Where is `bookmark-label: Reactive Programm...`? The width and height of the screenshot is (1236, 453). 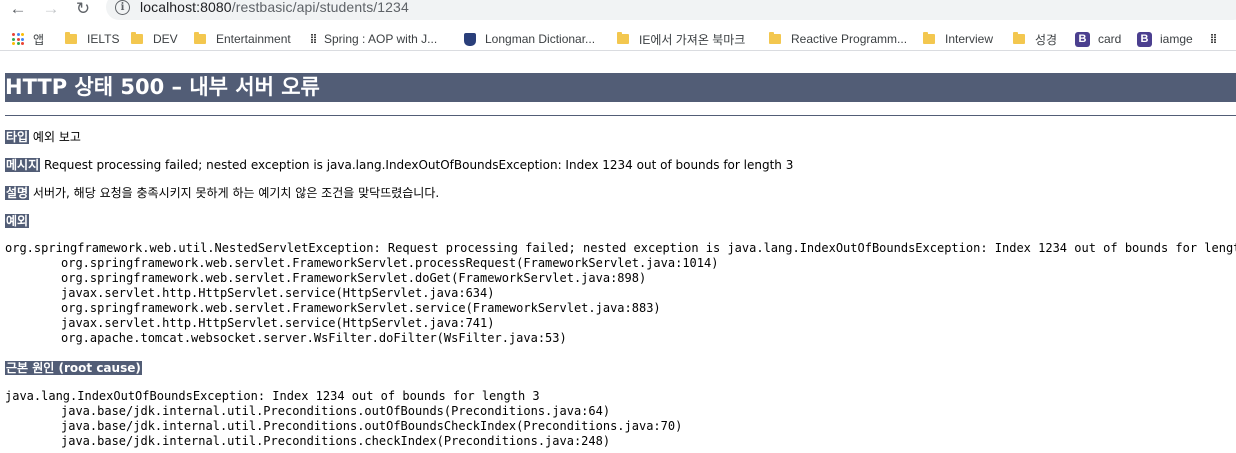 bookmark-label: Reactive Programm... is located at coordinates (849, 39).